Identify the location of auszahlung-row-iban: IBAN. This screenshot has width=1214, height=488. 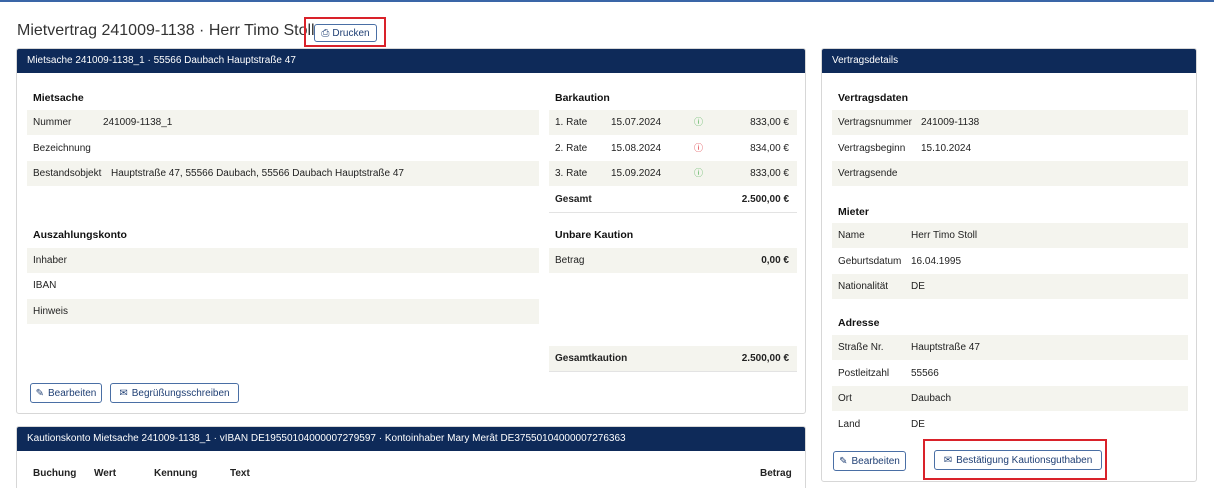
(45, 285).